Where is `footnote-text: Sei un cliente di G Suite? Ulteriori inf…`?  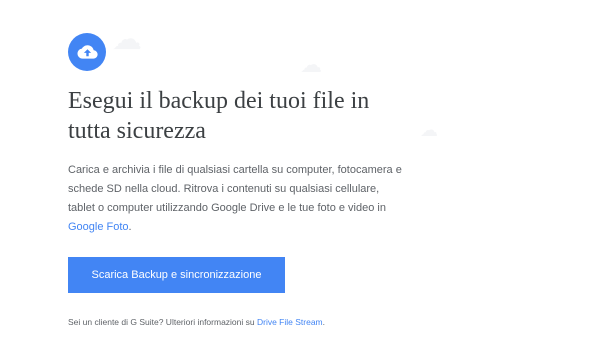
footnote-text: Sei un cliente di G Suite? Ulteriori inf… is located at coordinates (162, 322).